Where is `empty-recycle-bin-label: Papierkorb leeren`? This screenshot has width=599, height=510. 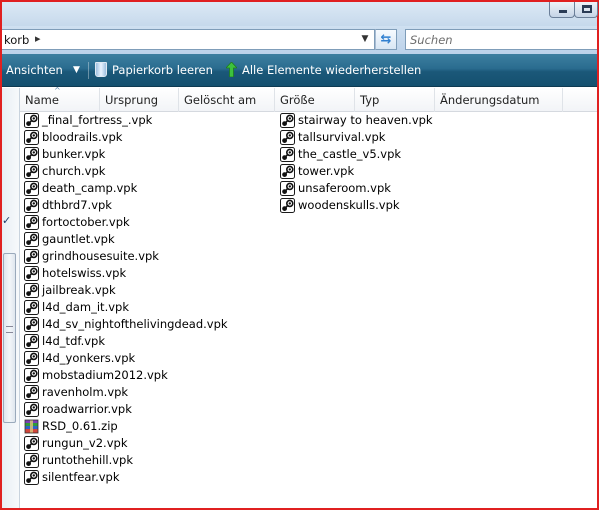 empty-recycle-bin-label: Papierkorb leeren is located at coordinates (162, 70).